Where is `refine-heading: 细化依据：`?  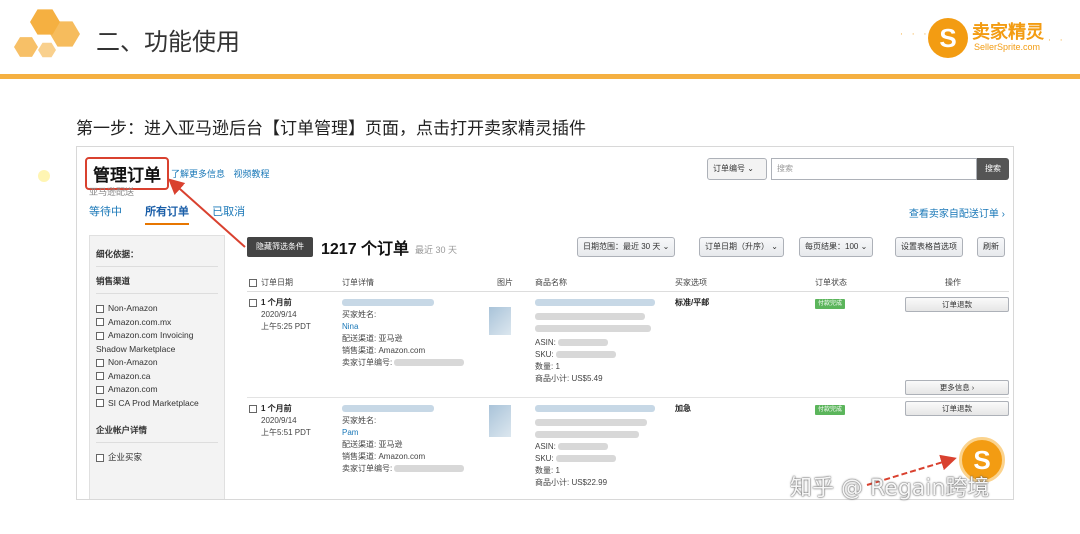 refine-heading: 细化依据： is located at coordinates (157, 257).